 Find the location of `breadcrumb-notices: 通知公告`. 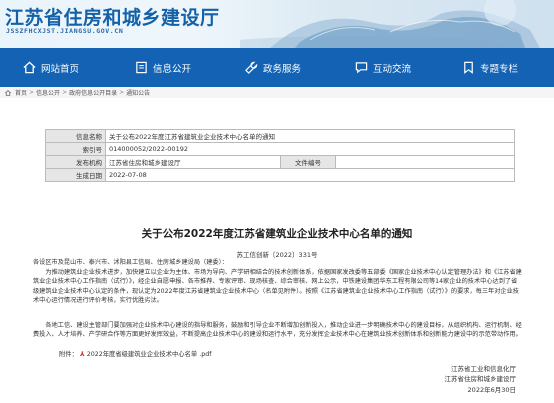

breadcrumb-notices: 通知公告 is located at coordinates (138, 92).